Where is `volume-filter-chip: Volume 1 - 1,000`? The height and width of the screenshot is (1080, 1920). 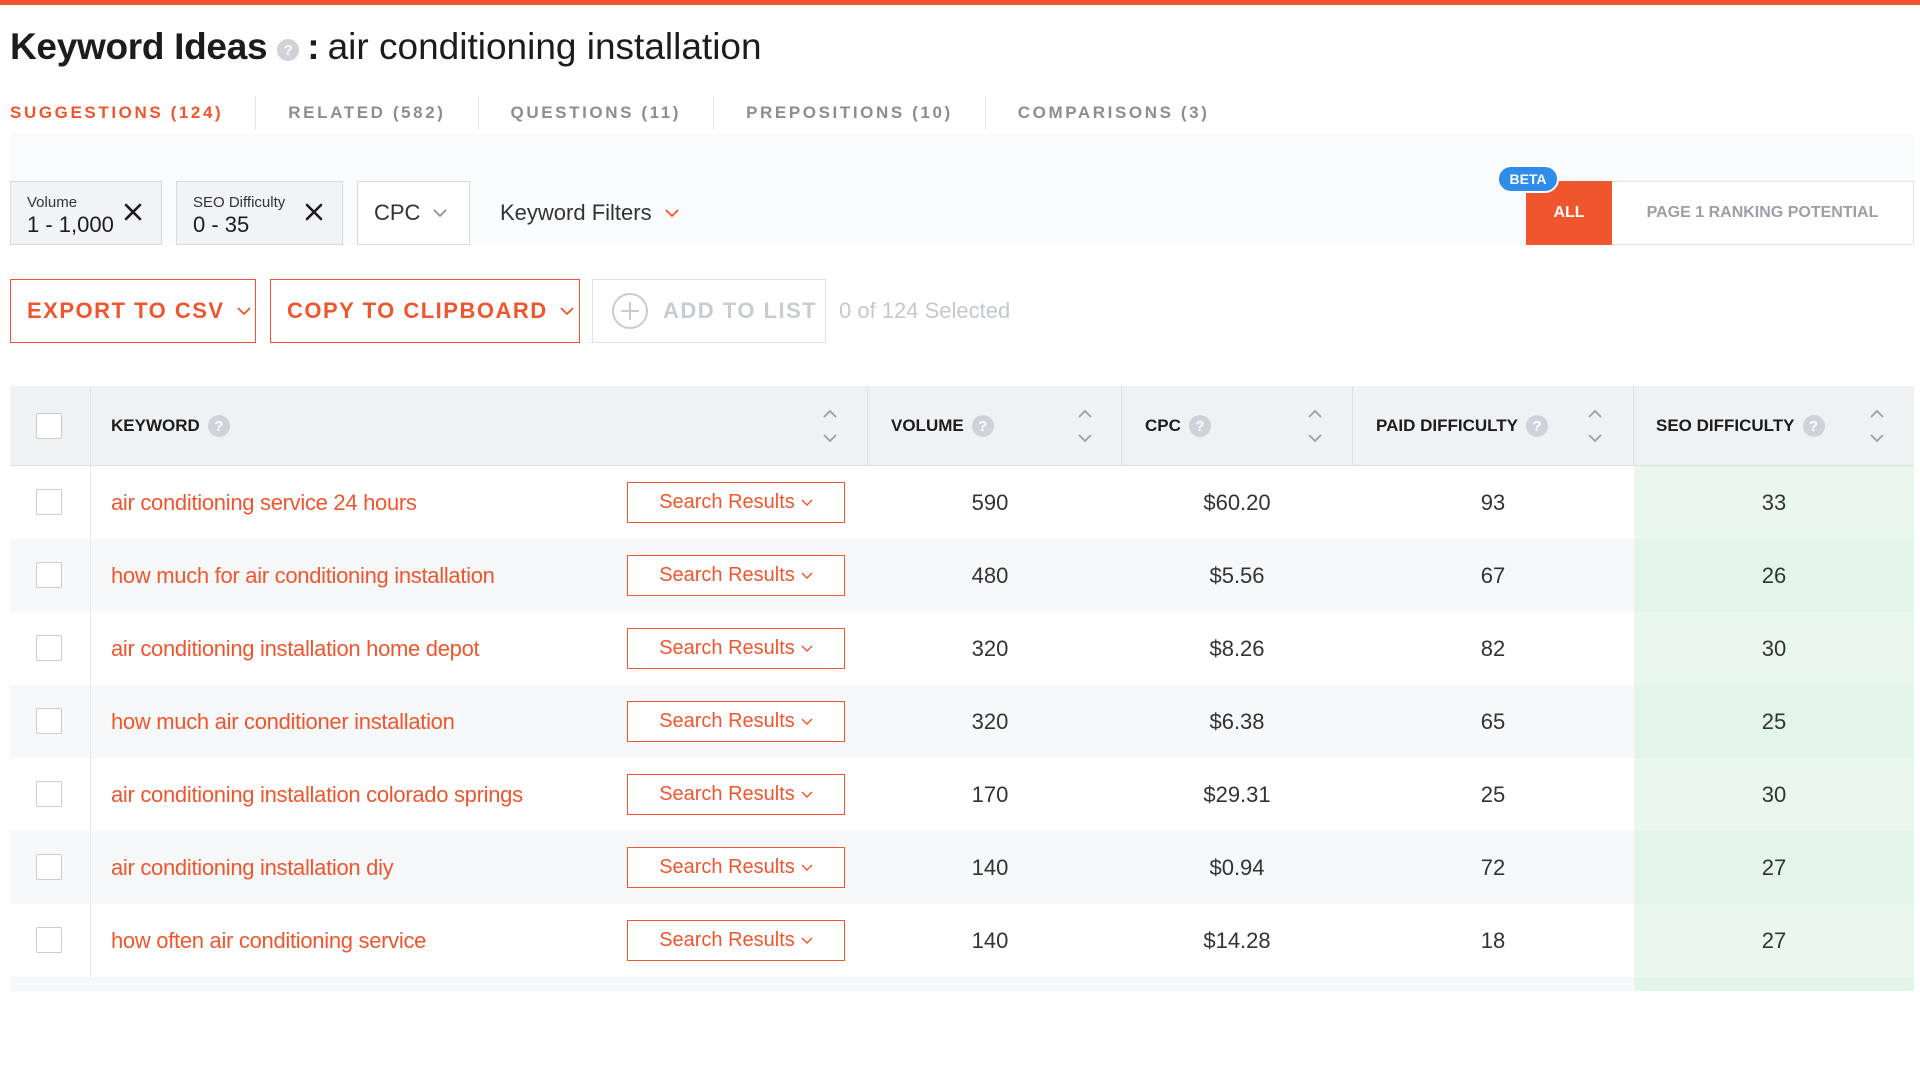
volume-filter-chip: Volume 1 - 1,000 is located at coordinates (86, 213).